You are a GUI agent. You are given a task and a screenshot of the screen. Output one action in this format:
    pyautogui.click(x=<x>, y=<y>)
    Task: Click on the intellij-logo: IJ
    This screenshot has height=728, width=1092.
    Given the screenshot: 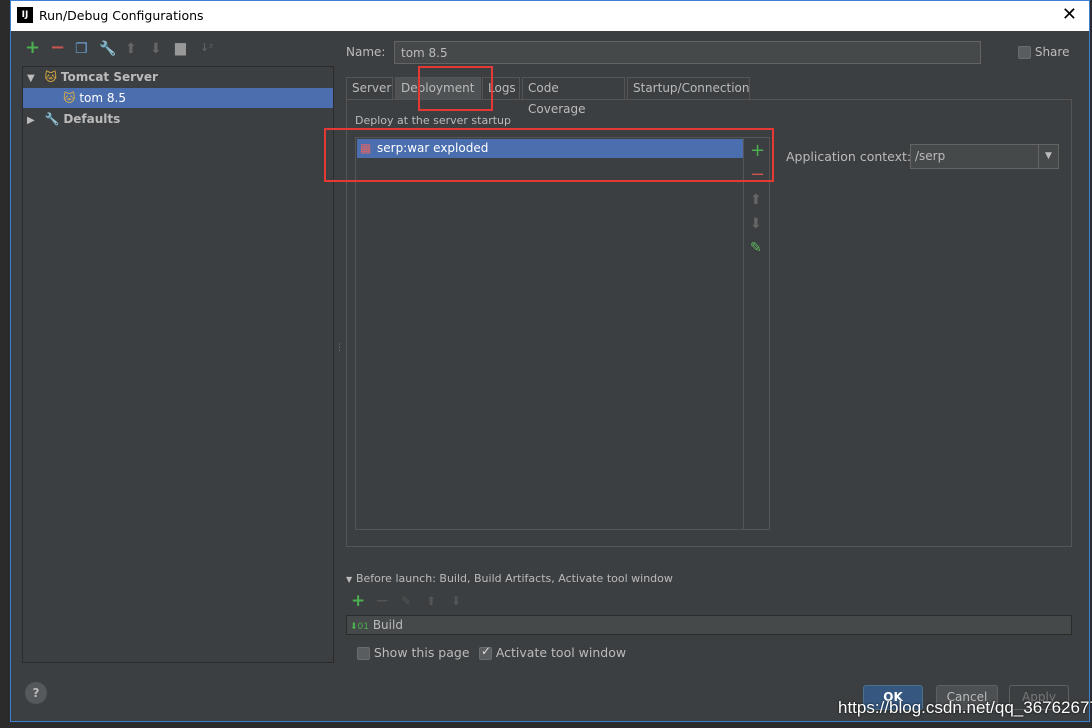 What is the action you would take?
    pyautogui.click(x=25, y=15)
    